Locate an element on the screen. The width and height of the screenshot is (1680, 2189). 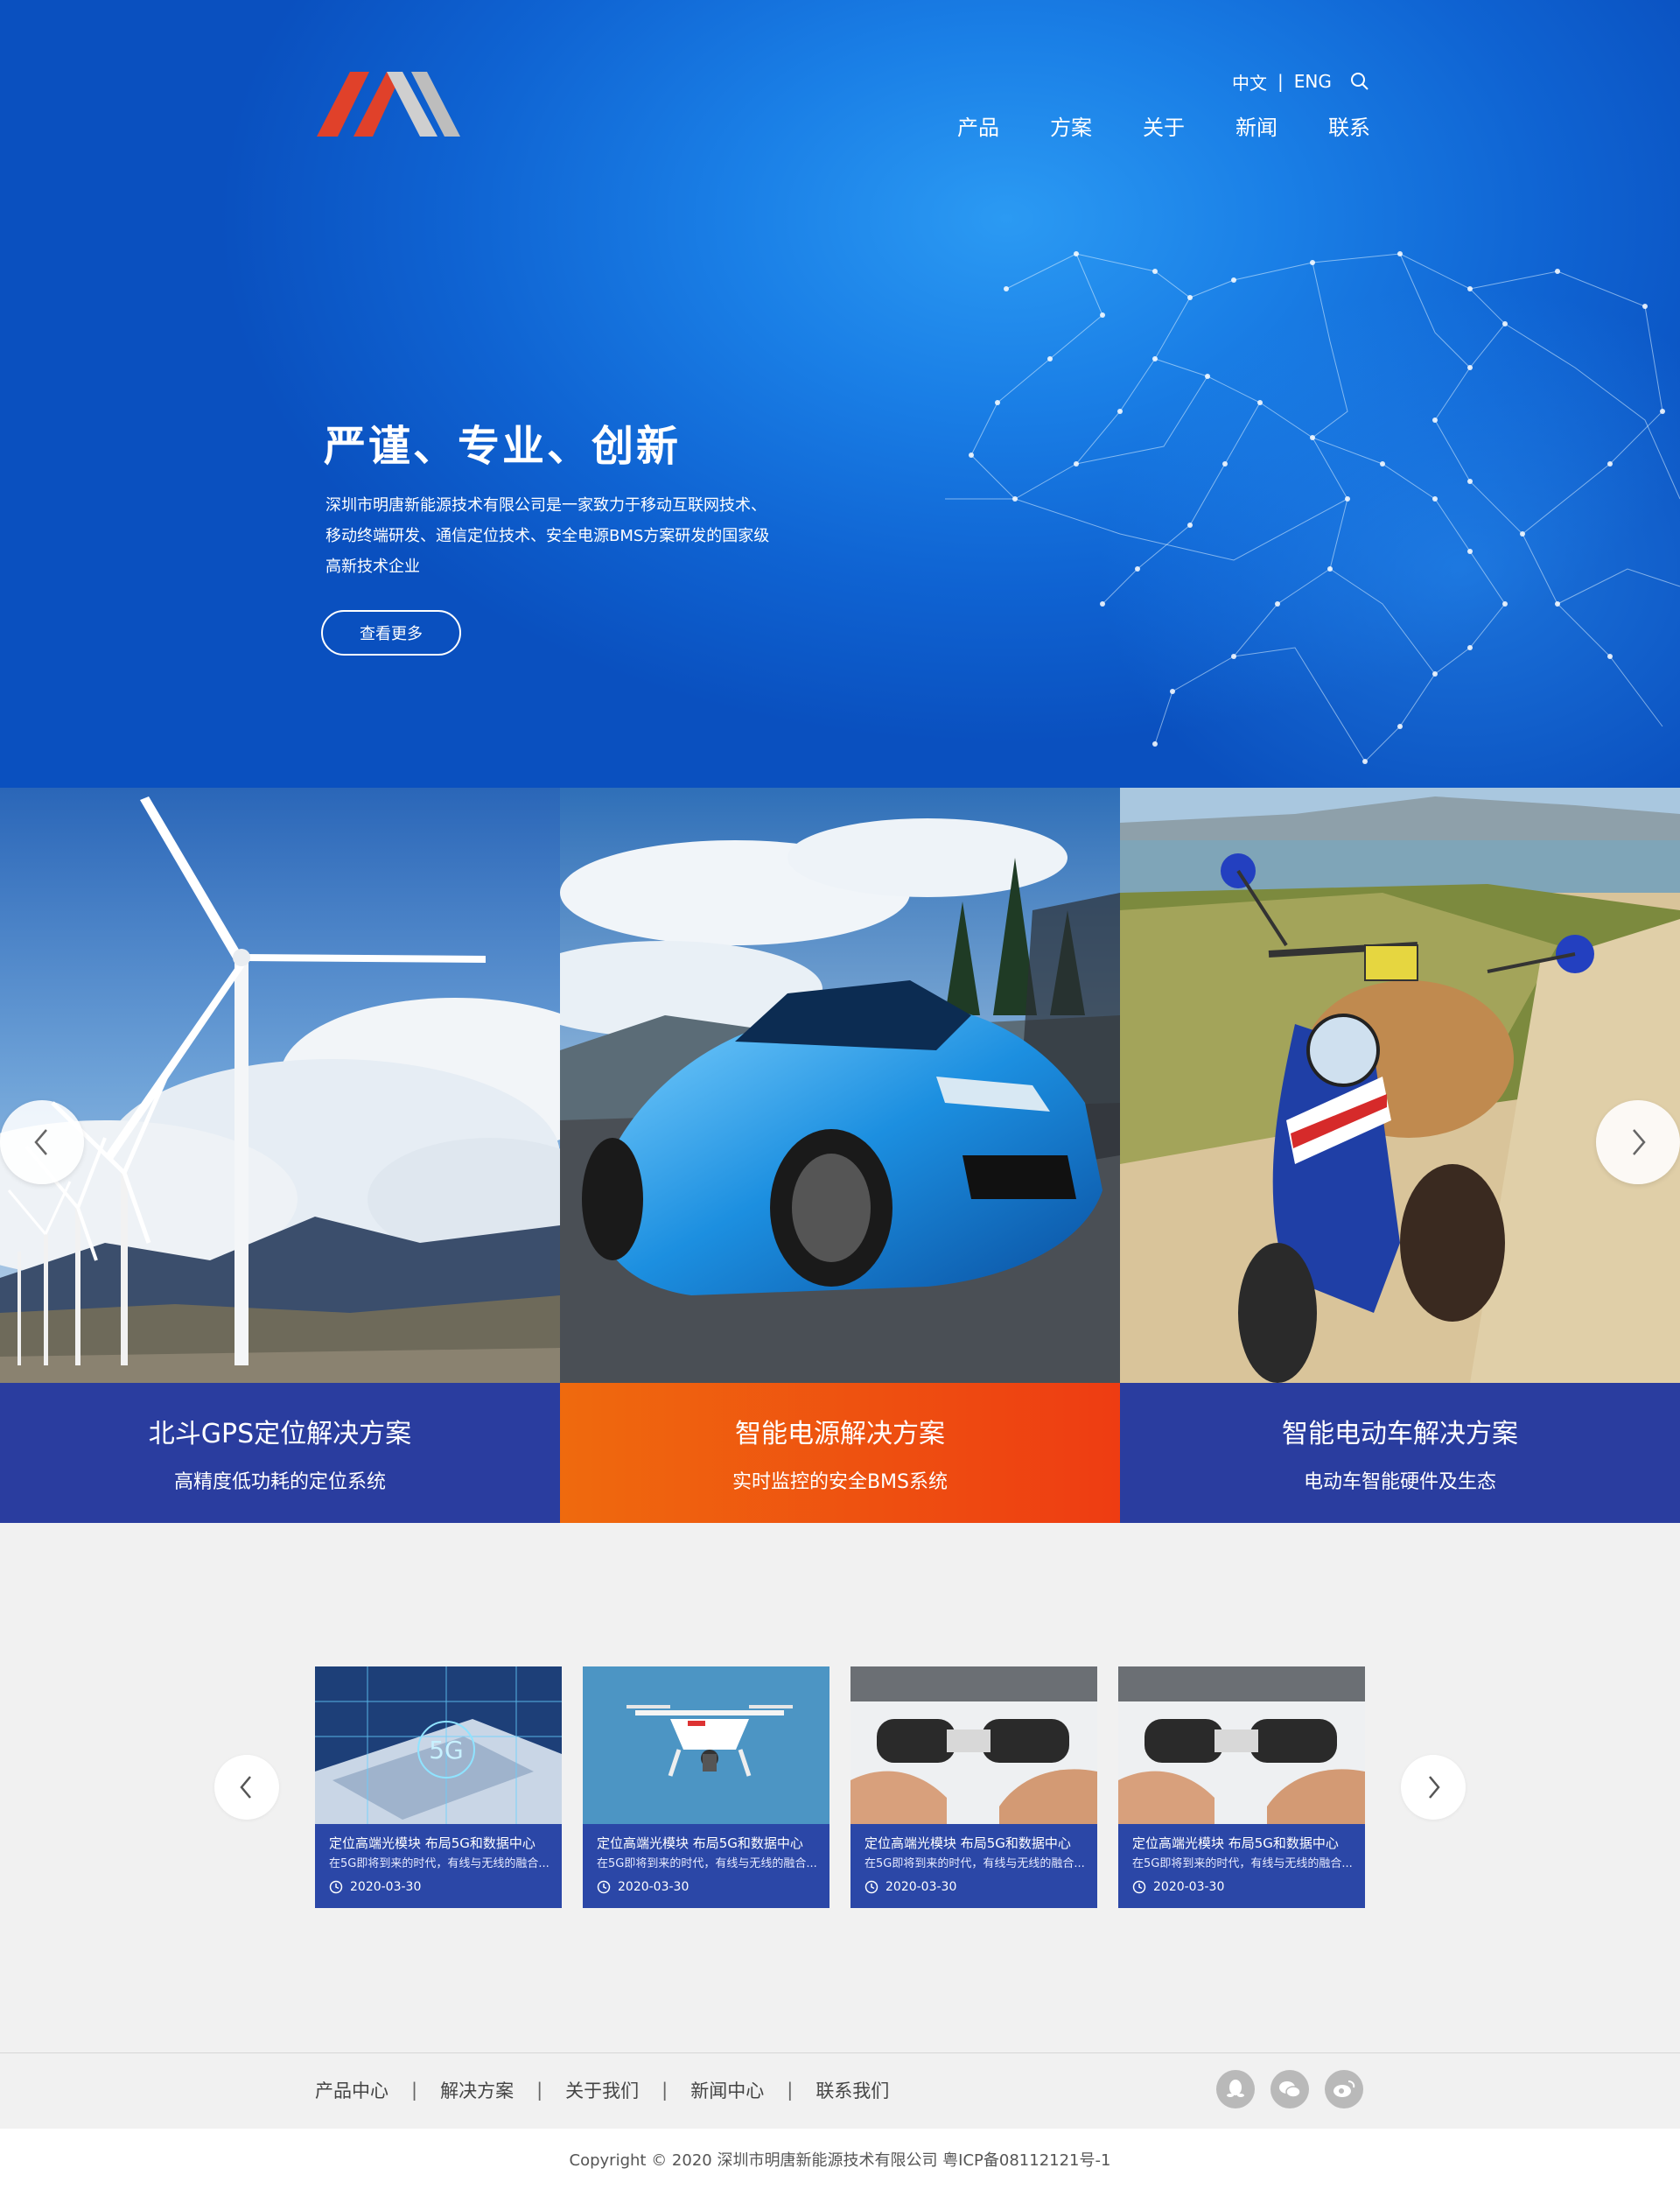
solutions-prev-button is located at coordinates (42, 1142).